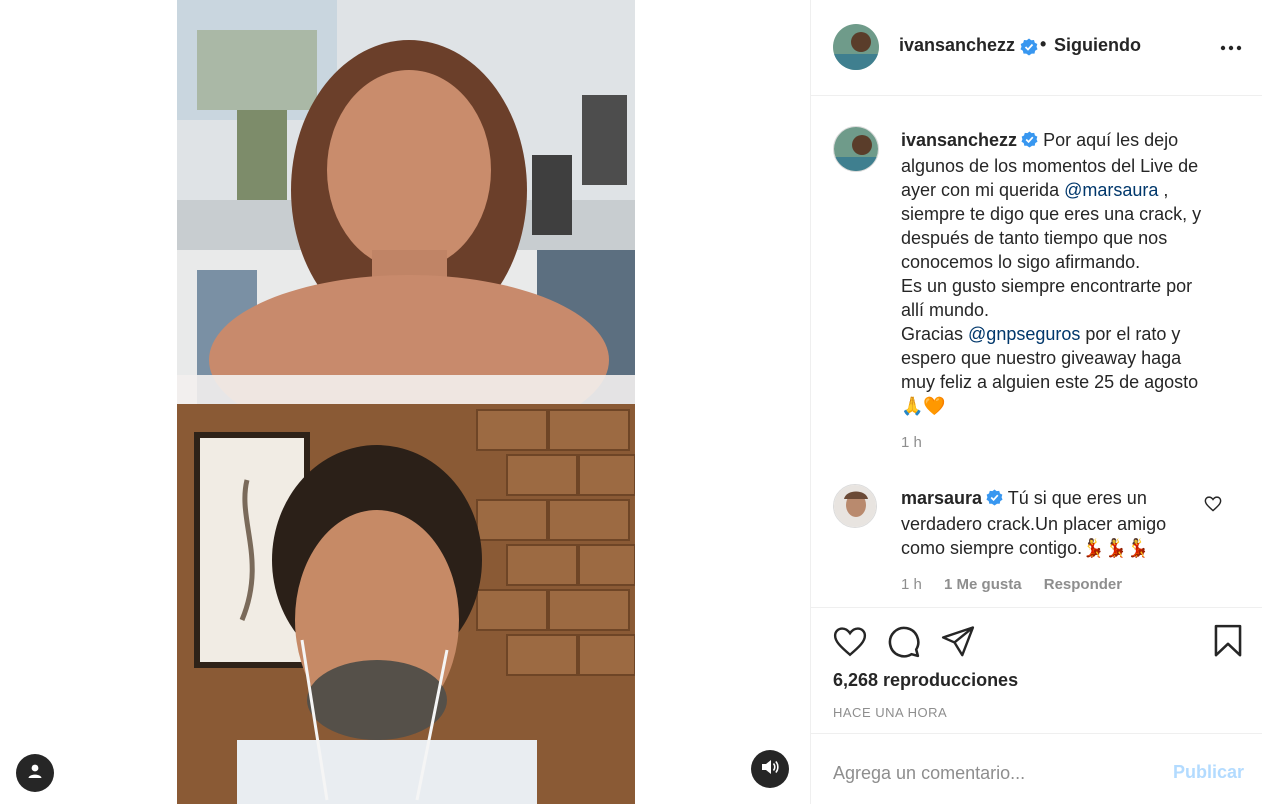 The width and height of the screenshot is (1262, 804). What do you see at coordinates (935, 334) in the screenshot?
I see `caption-text: Gracias` at bounding box center [935, 334].